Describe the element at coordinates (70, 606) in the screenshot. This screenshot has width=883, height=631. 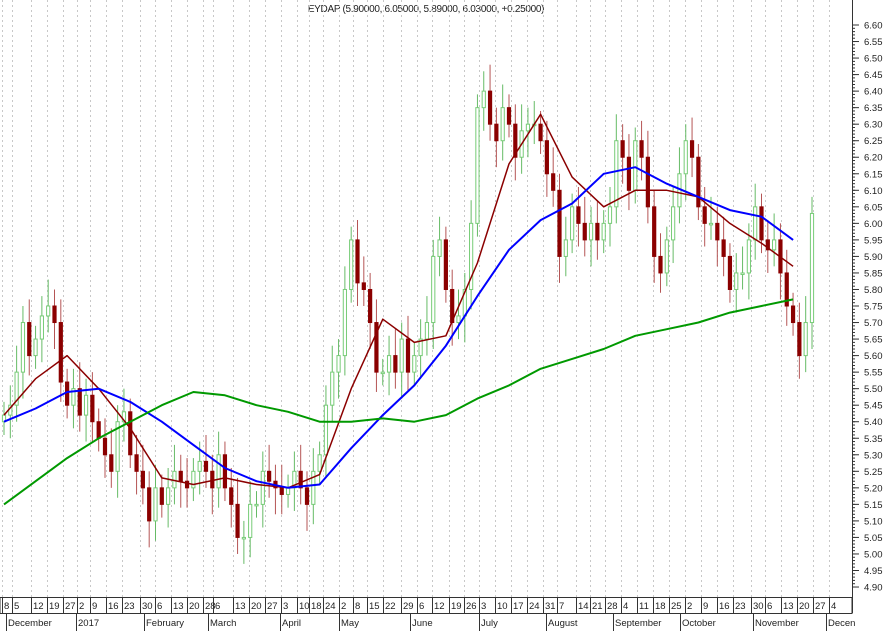
I see `x-day-label: 27` at that location.